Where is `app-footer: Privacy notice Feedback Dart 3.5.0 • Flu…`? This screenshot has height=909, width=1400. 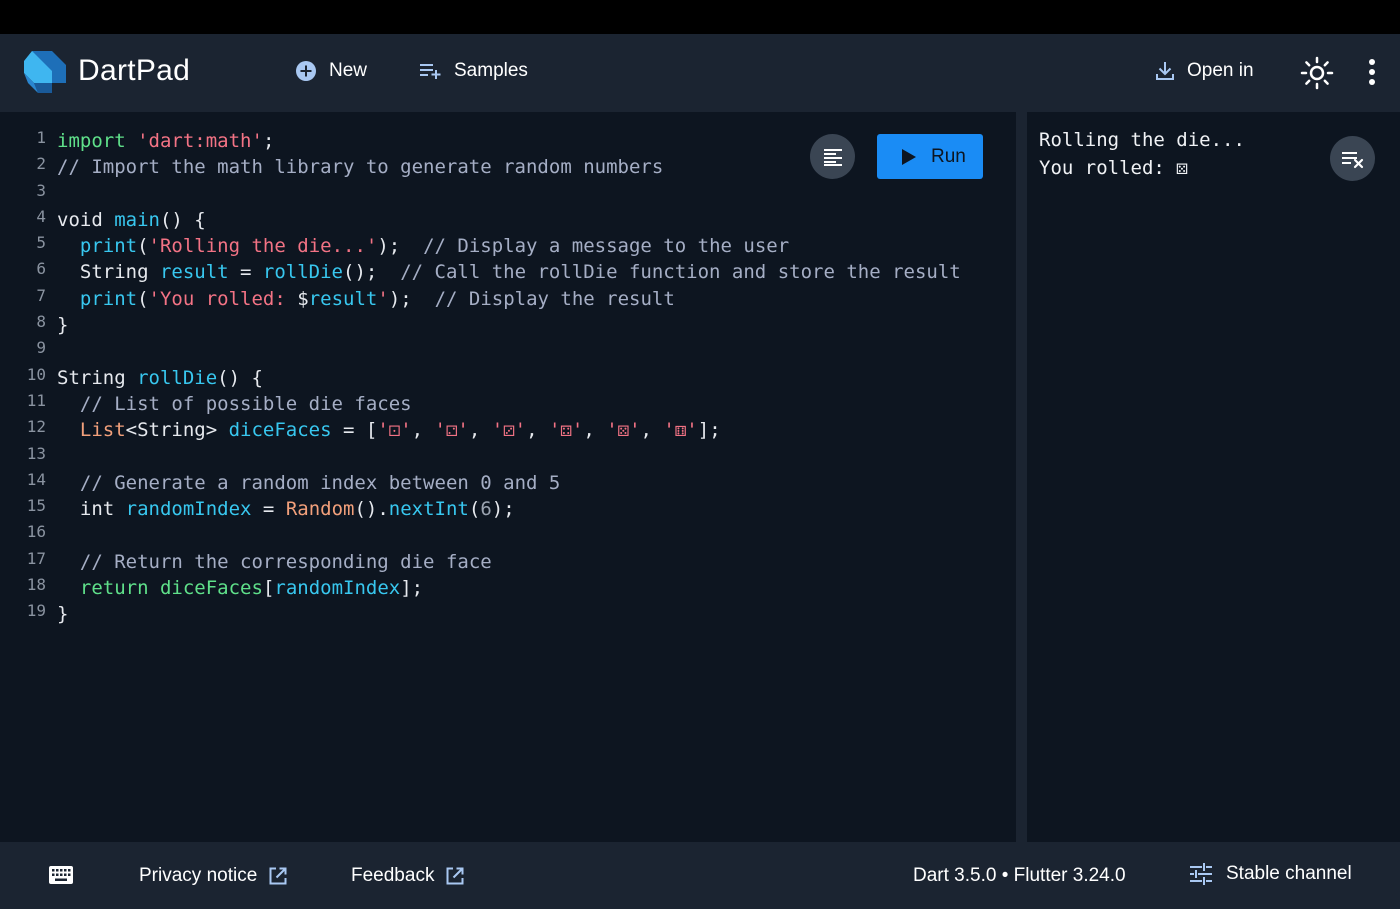 app-footer: Privacy notice Feedback Dart 3.5.0 • Flu… is located at coordinates (700, 875).